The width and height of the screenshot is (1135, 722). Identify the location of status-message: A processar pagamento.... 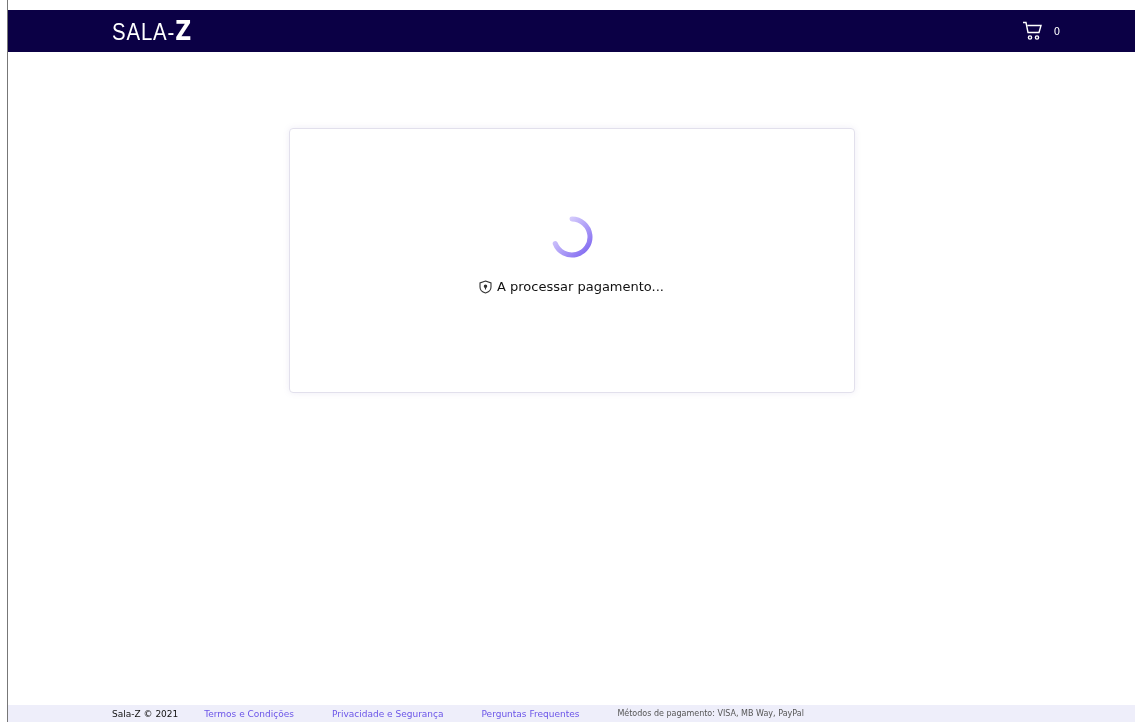
(580, 286).